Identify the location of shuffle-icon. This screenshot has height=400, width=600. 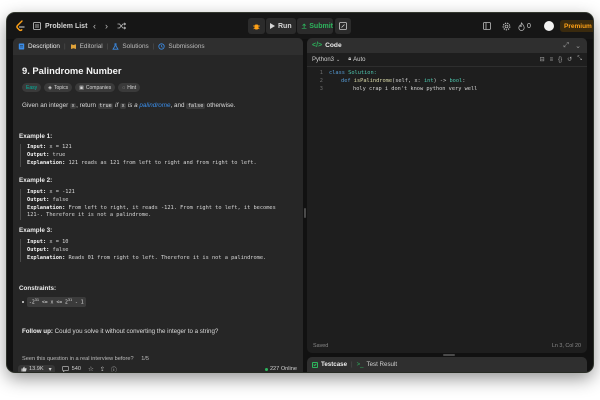
(121, 26).